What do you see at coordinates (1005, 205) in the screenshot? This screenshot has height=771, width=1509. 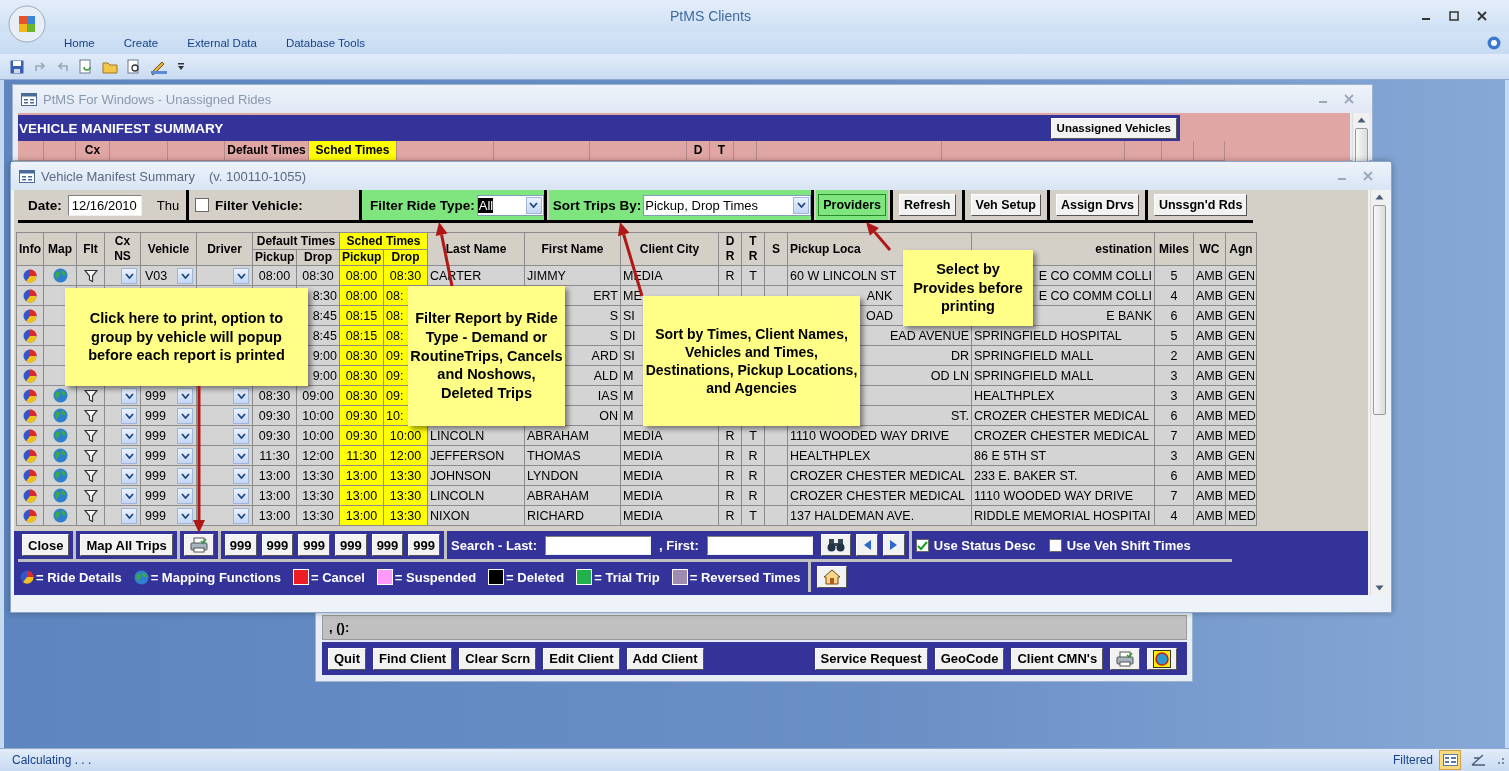 I see `toolbar-button: Veh Setup` at bounding box center [1005, 205].